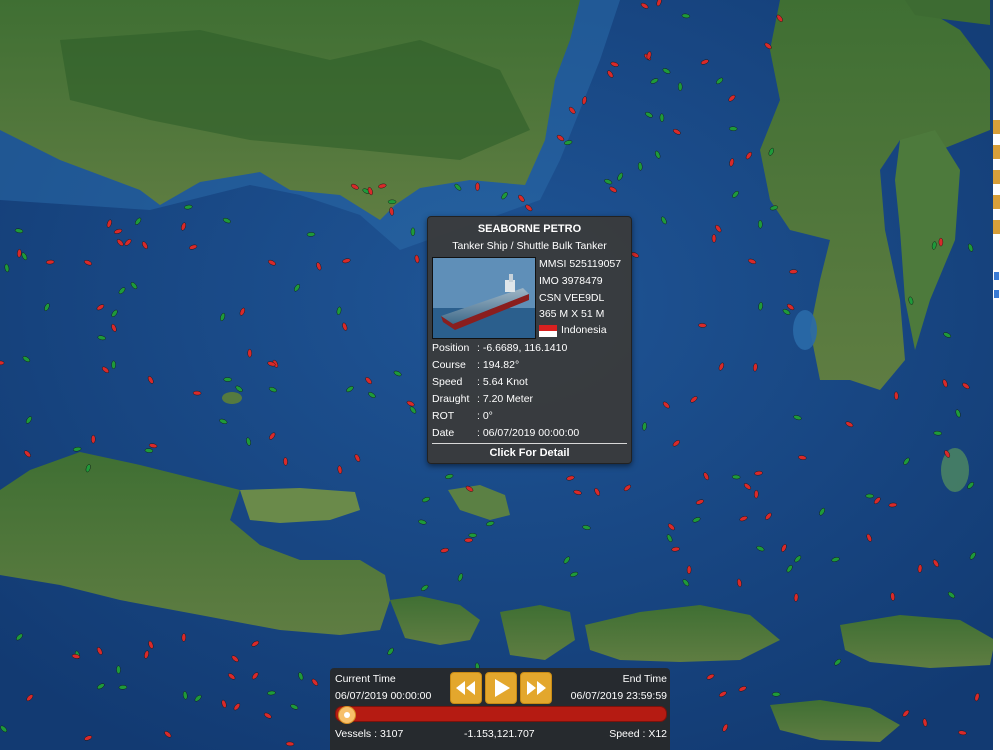 The width and height of the screenshot is (1000, 750). What do you see at coordinates (451, 399) in the screenshot?
I see `detail-label: Draught` at bounding box center [451, 399].